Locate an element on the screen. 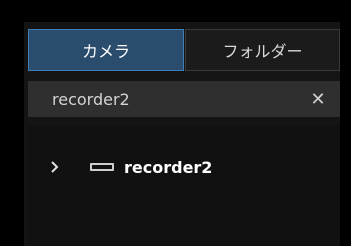 This screenshot has width=351, height=246. search-bar: ✕ is located at coordinates (184, 99).